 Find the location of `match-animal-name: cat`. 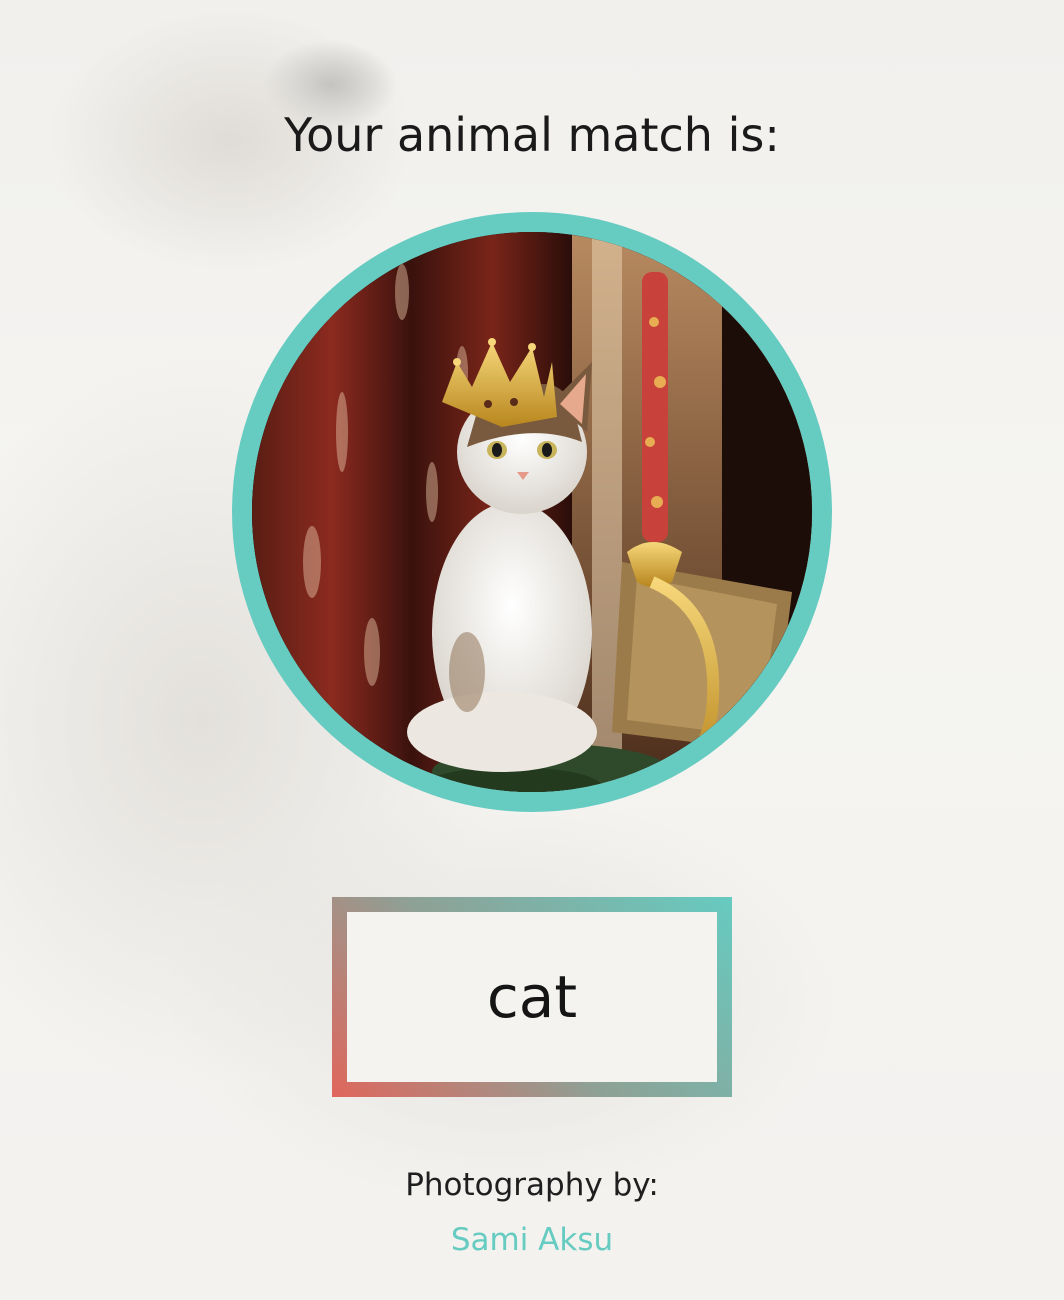

match-animal-name: cat is located at coordinates (532, 997).